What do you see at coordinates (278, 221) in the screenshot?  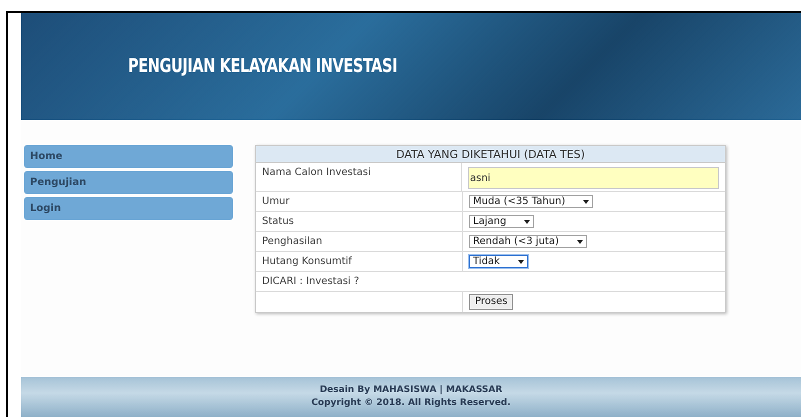 I see `field-label: Status` at bounding box center [278, 221].